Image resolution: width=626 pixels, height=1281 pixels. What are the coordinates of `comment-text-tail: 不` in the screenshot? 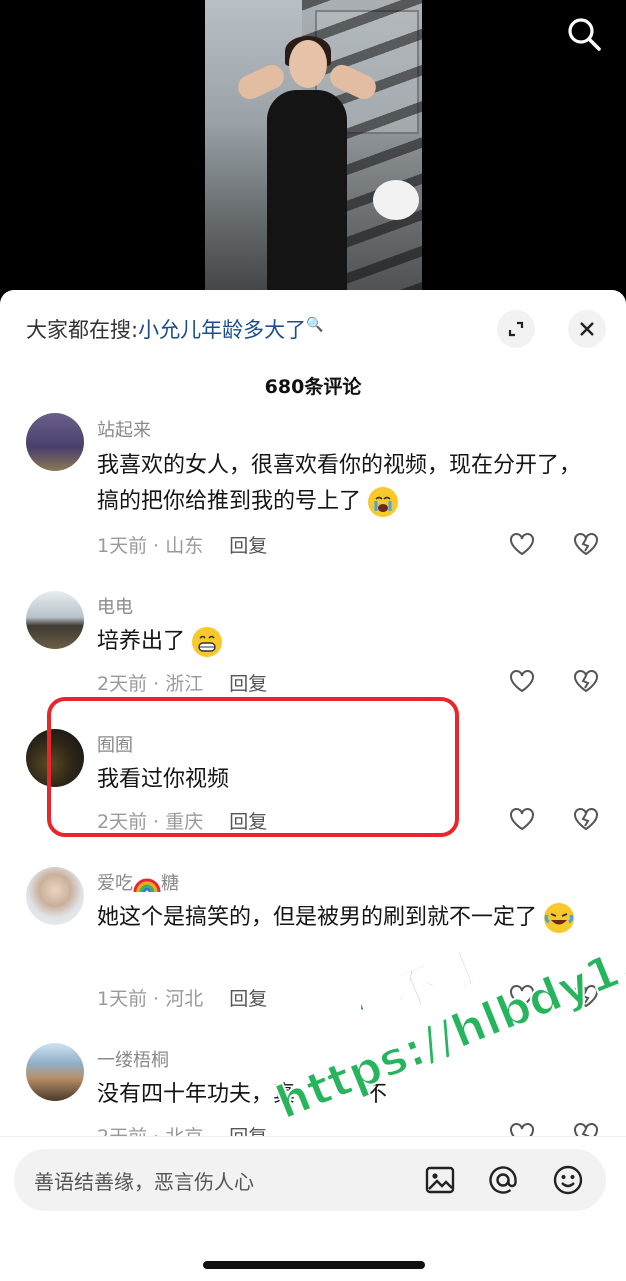 It's located at (376, 1094).